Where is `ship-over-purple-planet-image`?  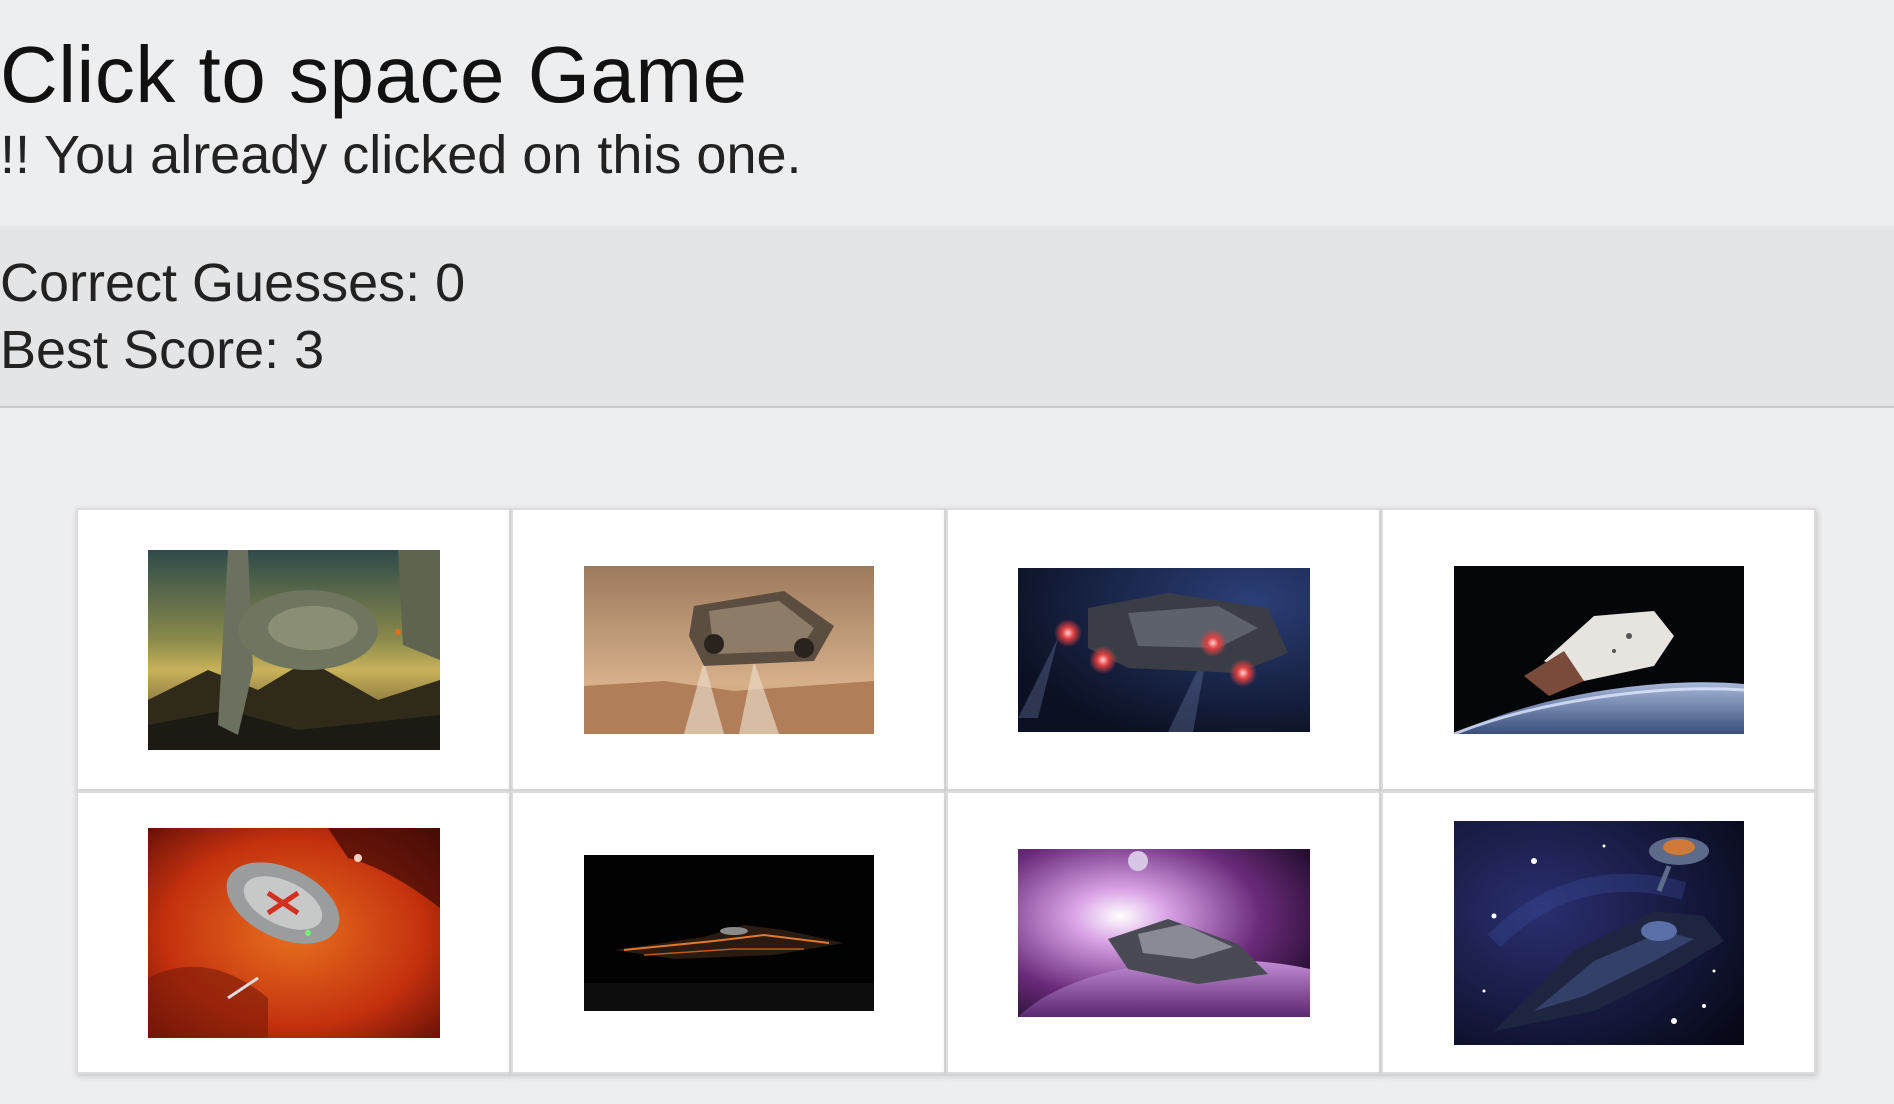
ship-over-purple-planet-image is located at coordinates (1163, 932).